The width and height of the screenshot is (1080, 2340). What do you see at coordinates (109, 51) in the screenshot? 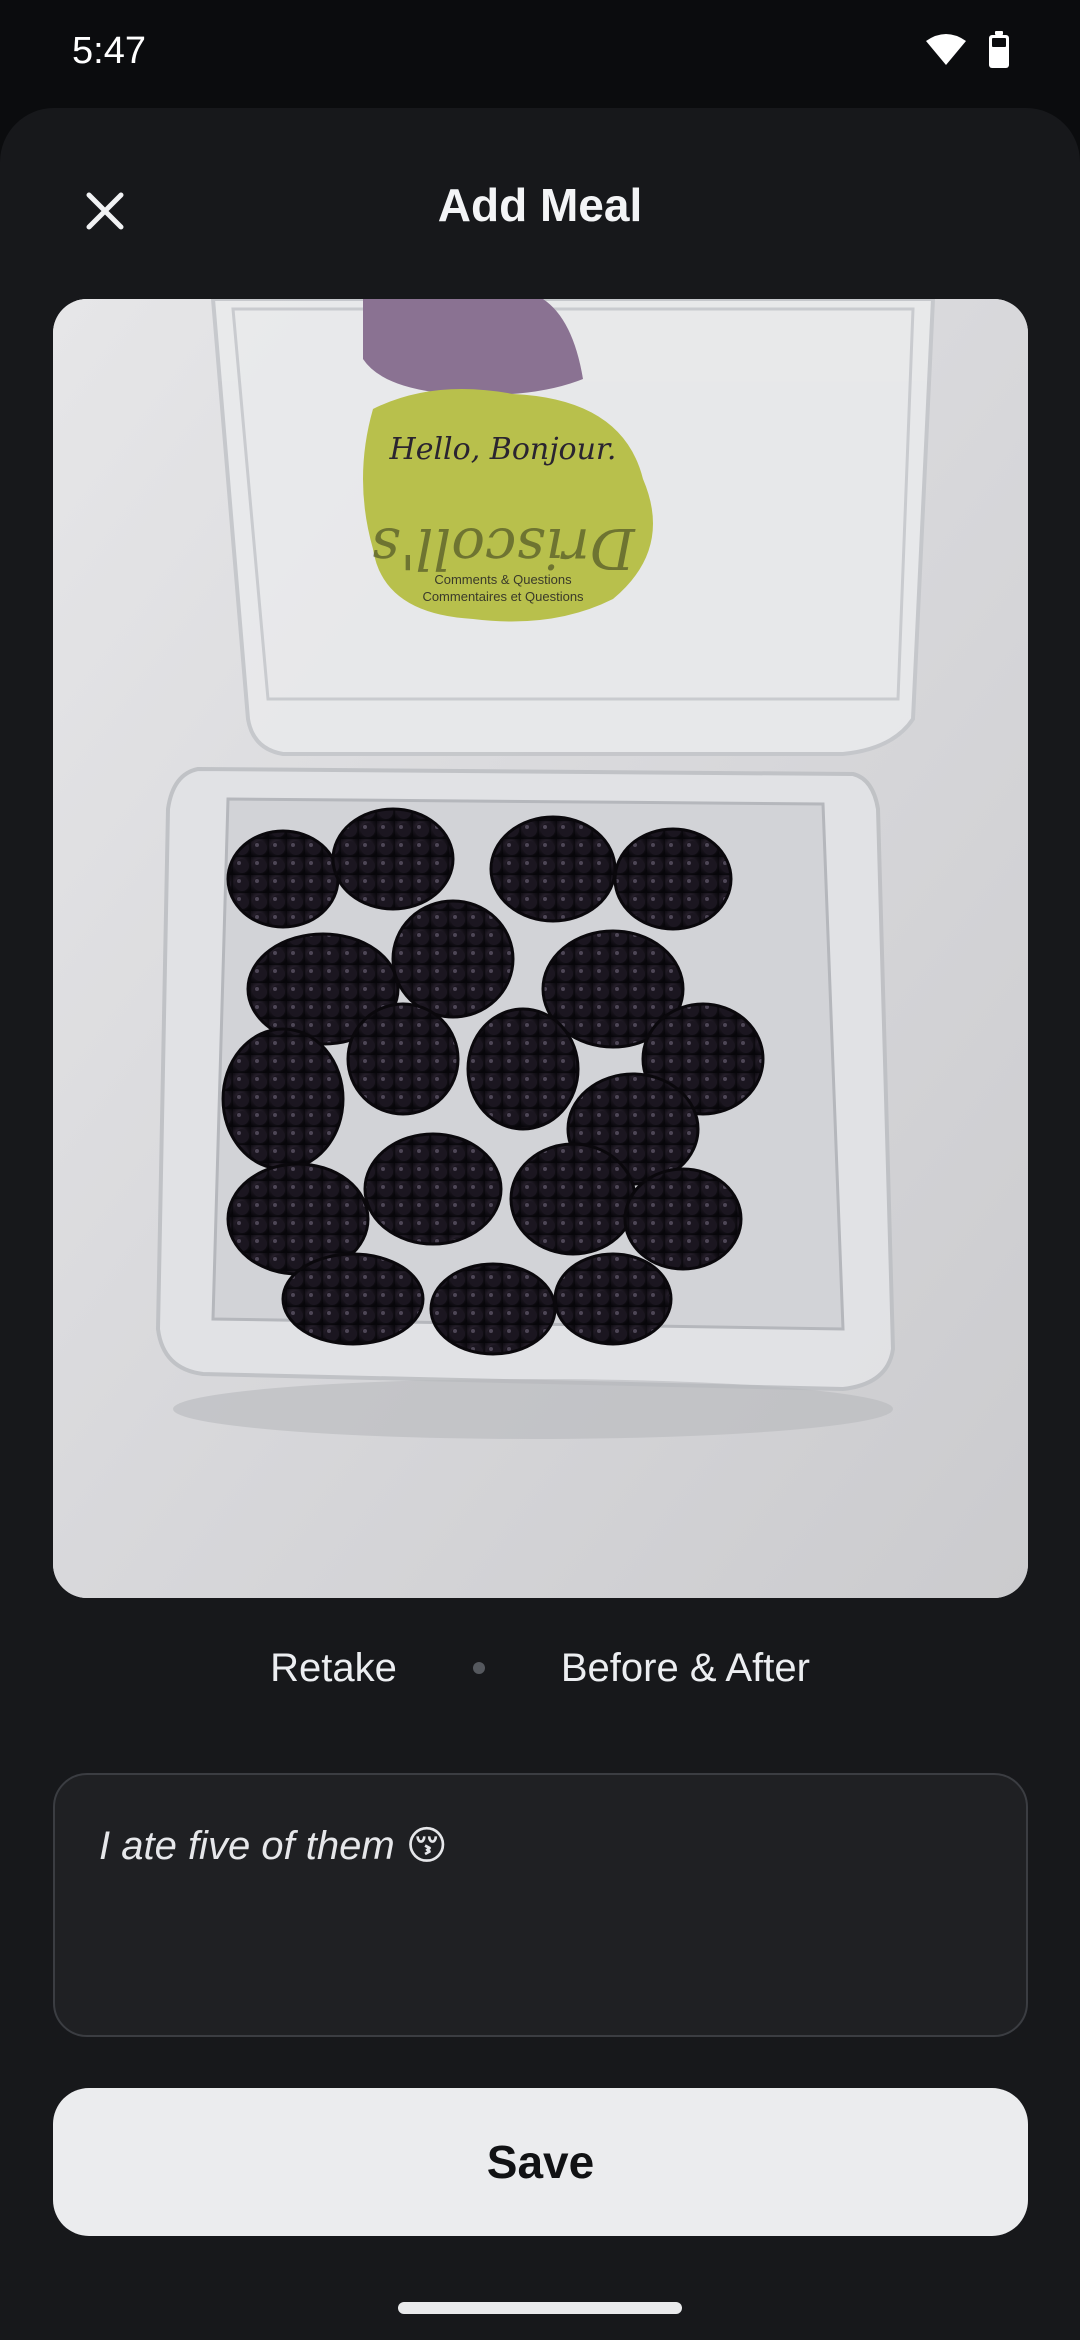
I see `status-time: 5:47` at bounding box center [109, 51].